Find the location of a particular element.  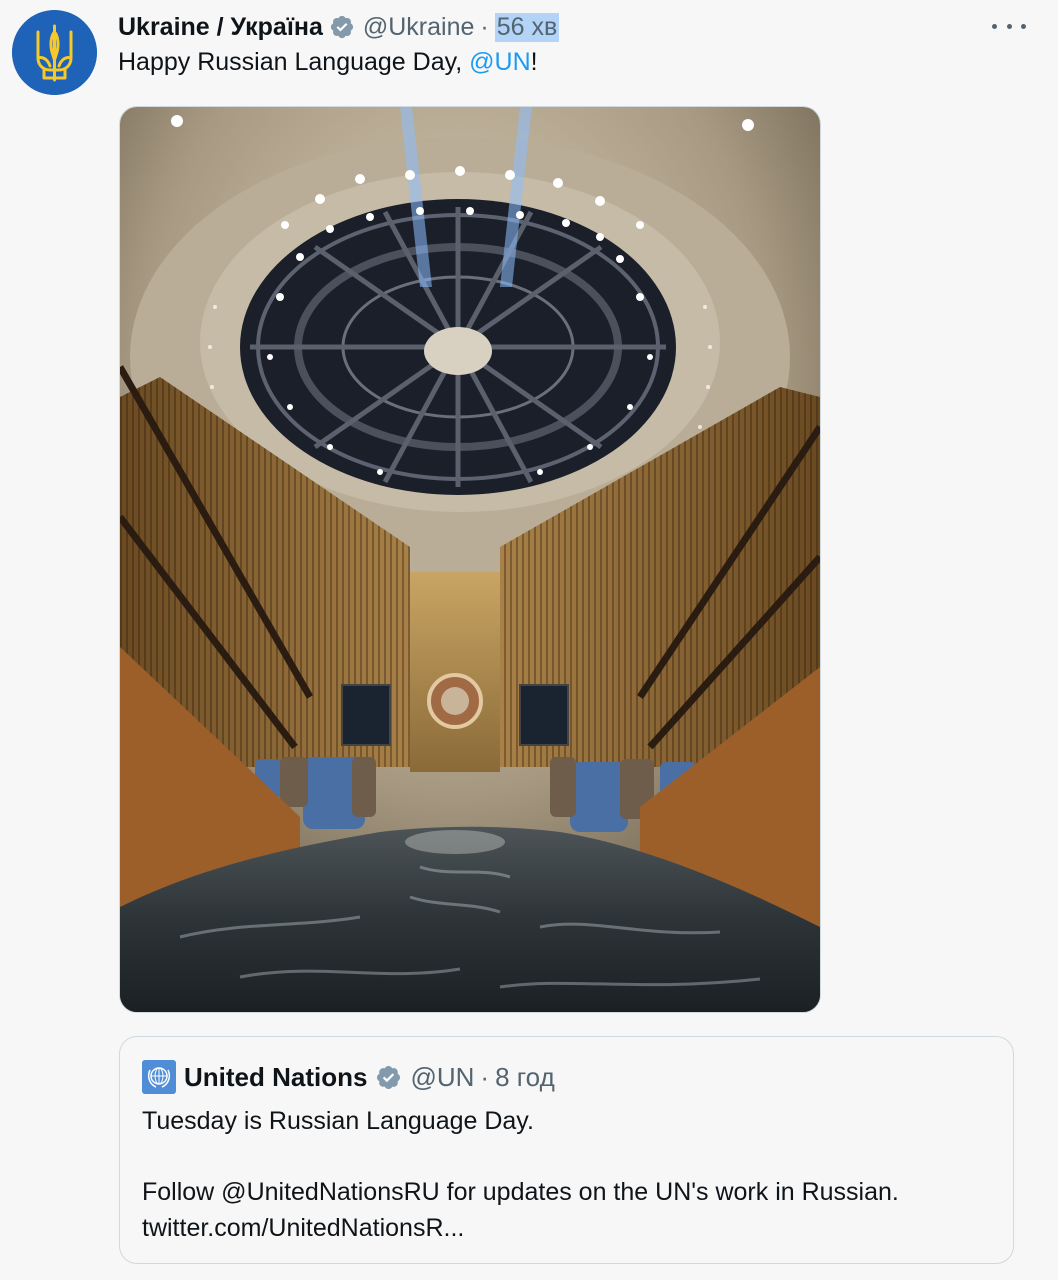

more-options-icon is located at coordinates (1009, 26).